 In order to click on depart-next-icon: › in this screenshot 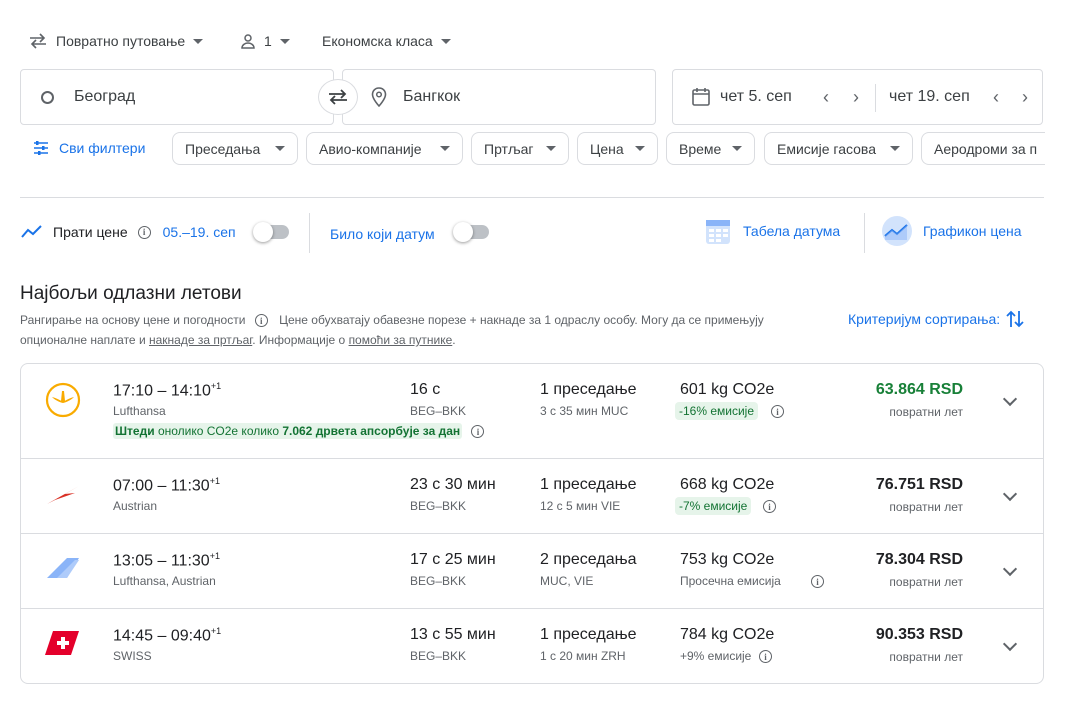, I will do `click(856, 97)`.